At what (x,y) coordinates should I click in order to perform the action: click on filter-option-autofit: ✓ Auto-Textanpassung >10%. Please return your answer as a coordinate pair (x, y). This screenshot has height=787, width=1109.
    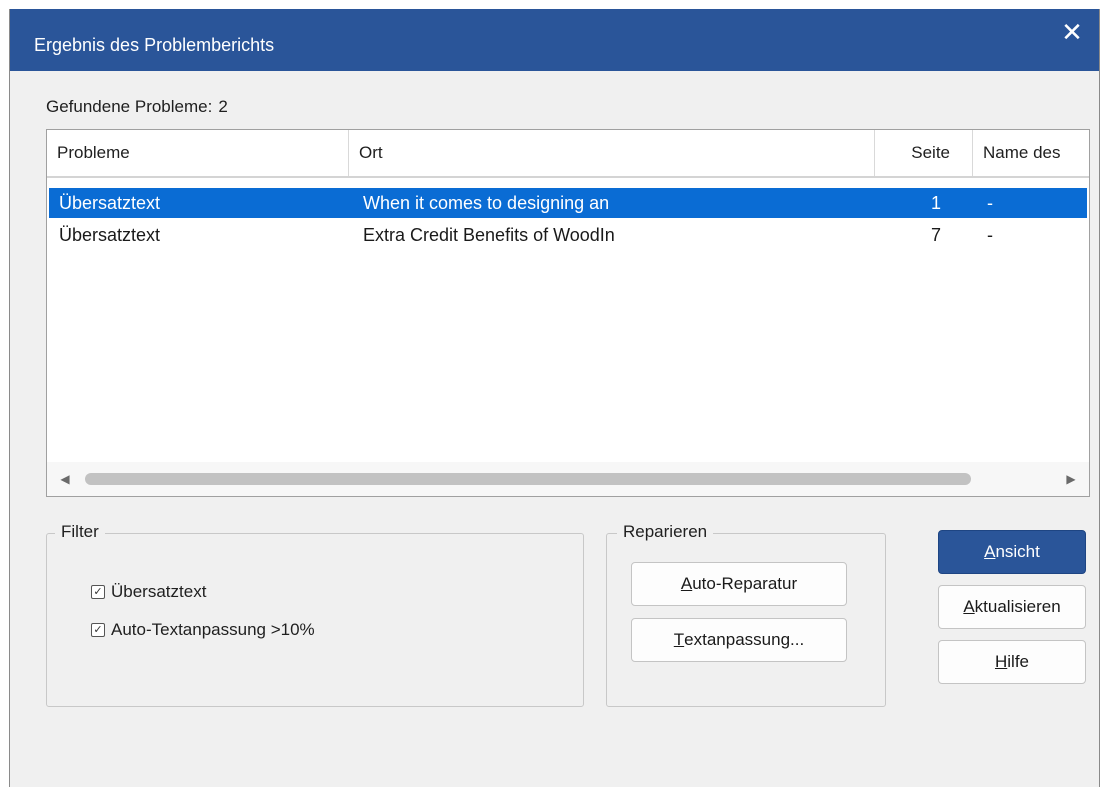
    Looking at the image, I should click on (203, 630).